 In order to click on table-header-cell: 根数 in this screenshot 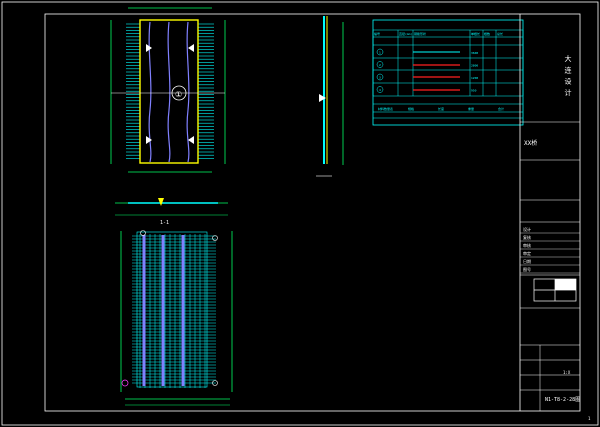, I will do `click(487, 33)`.